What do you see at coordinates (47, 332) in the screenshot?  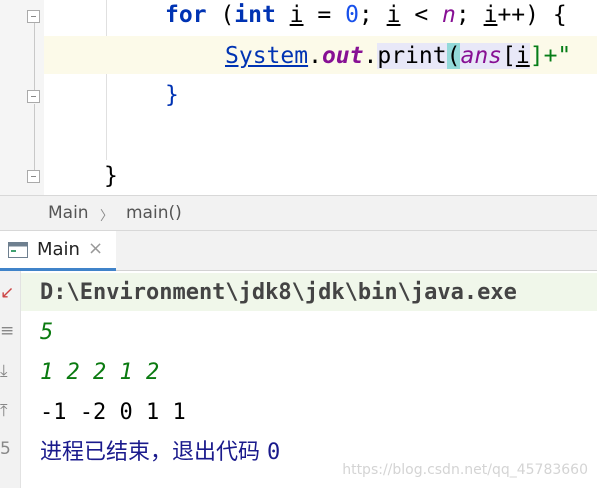 I see `console-input-n: 5` at bounding box center [47, 332].